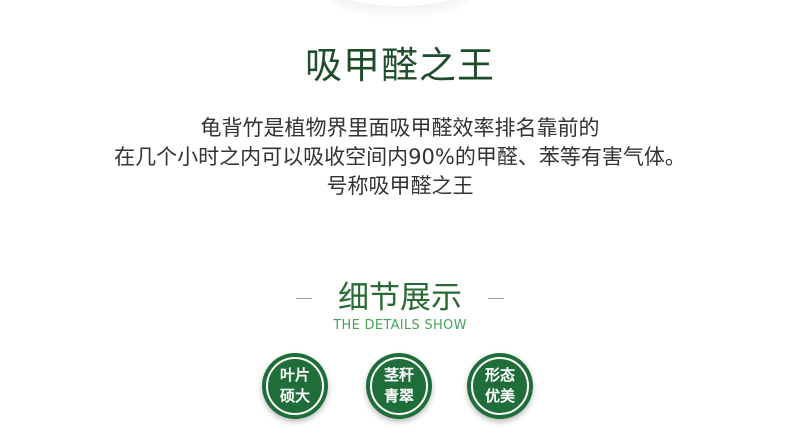  I want to click on right-dash-divider, so click(496, 298).